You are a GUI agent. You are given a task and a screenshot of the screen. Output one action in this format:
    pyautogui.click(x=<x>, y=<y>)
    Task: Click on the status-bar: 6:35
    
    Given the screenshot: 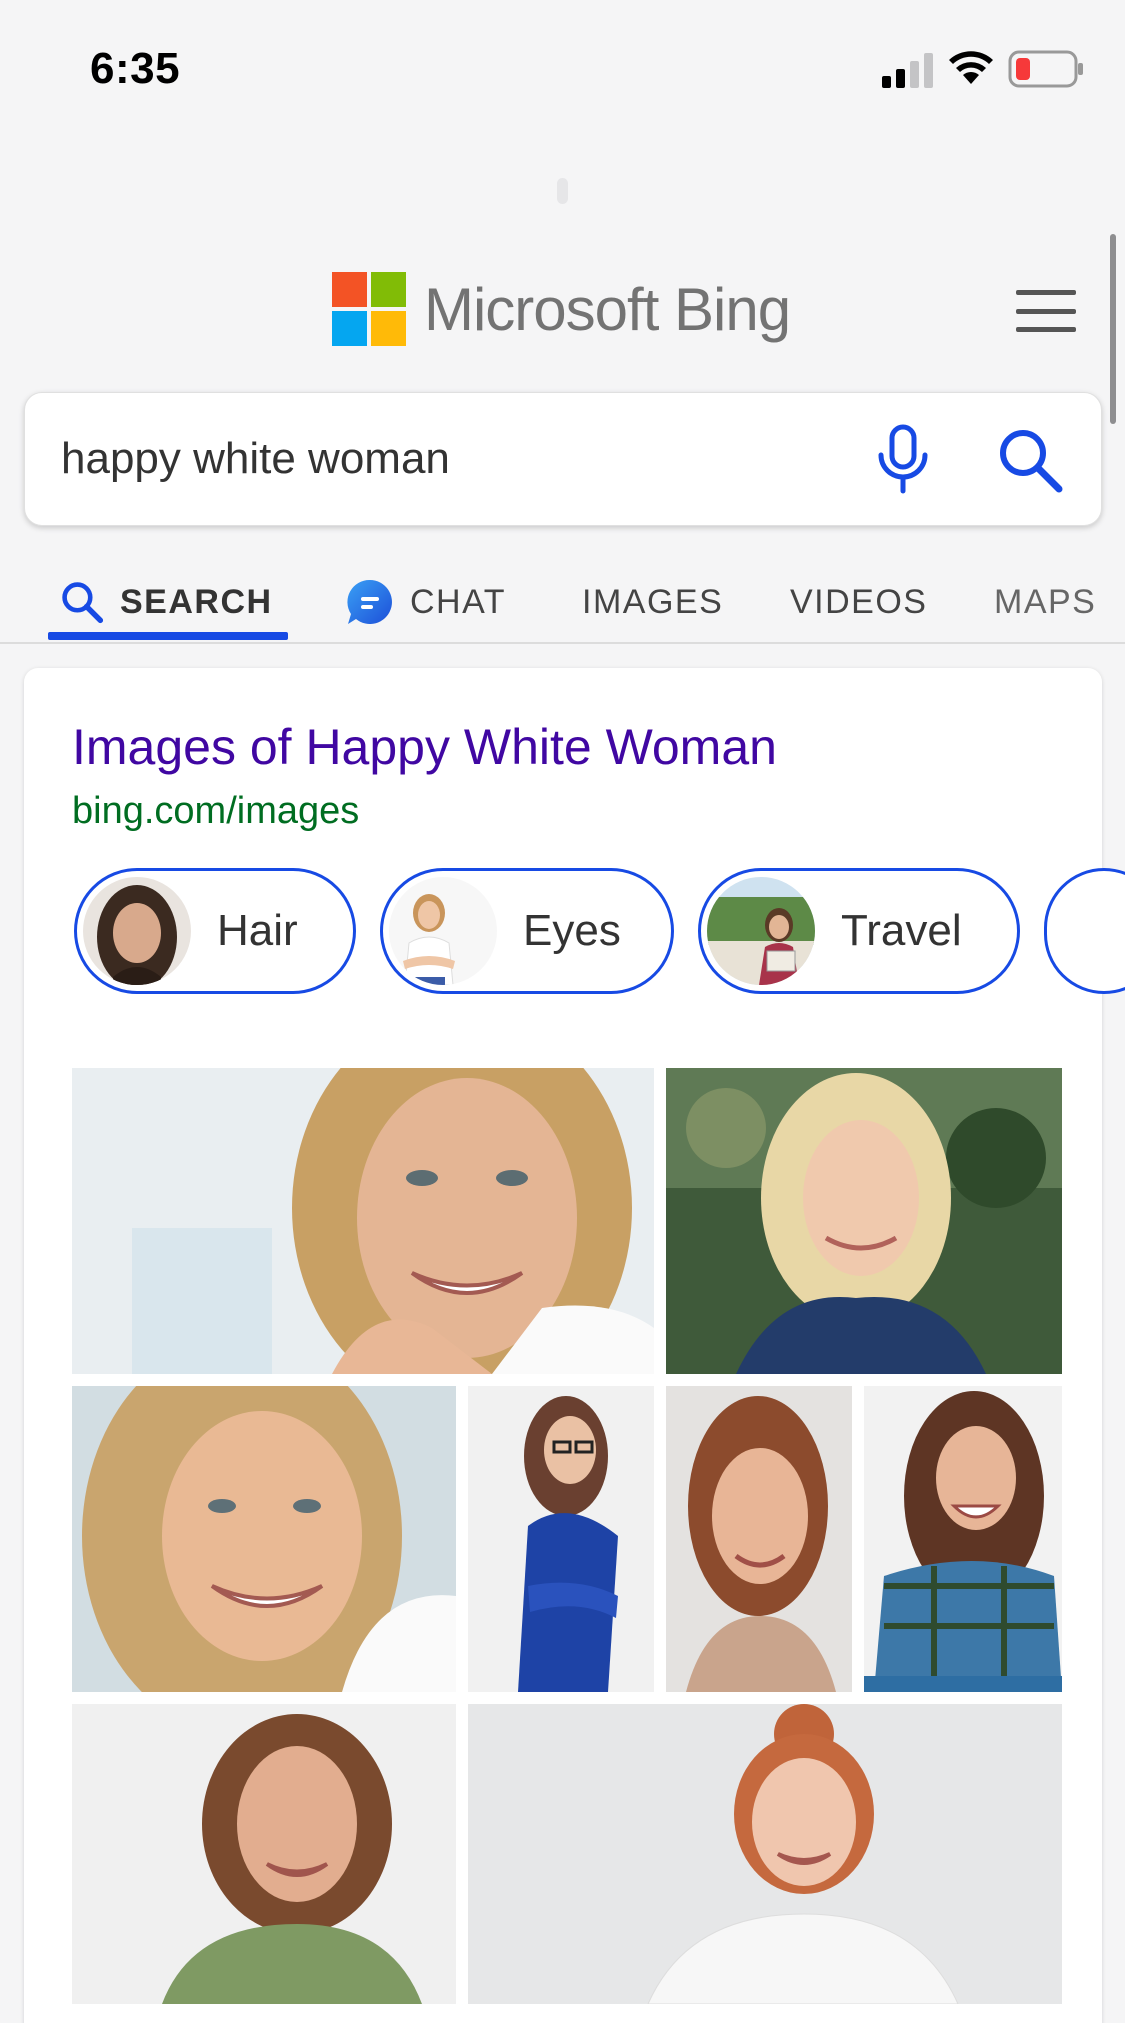 What is the action you would take?
    pyautogui.click(x=562, y=70)
    